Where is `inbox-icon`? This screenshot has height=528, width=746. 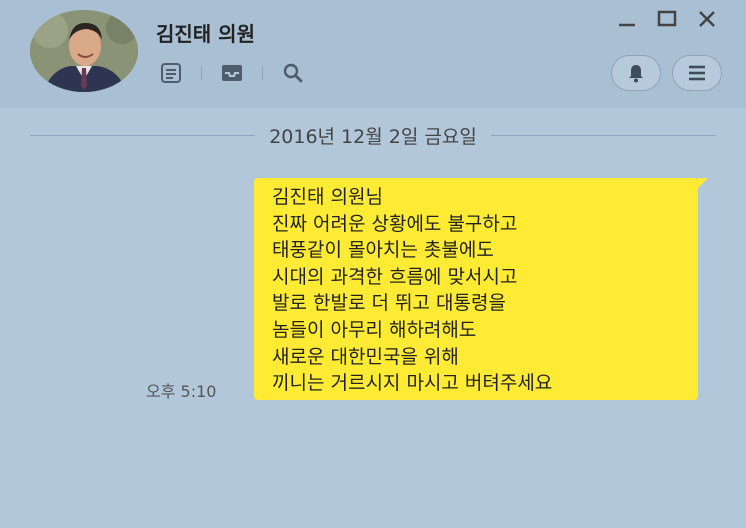
inbox-icon is located at coordinates (232, 73).